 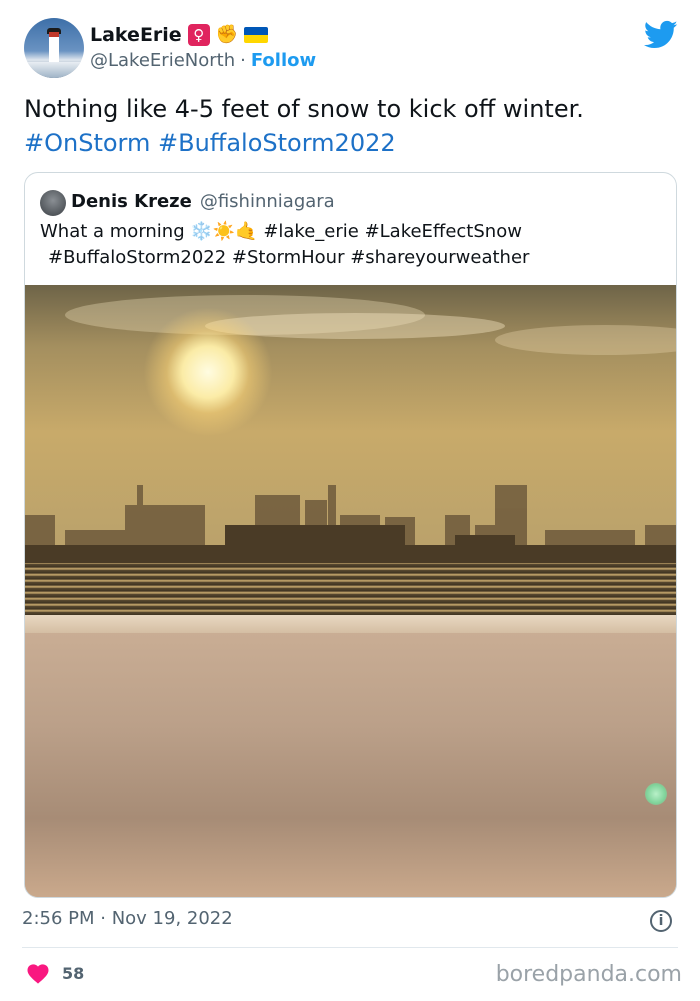 I want to click on quoted-author-handle: @fishinniagara, so click(x=267, y=201).